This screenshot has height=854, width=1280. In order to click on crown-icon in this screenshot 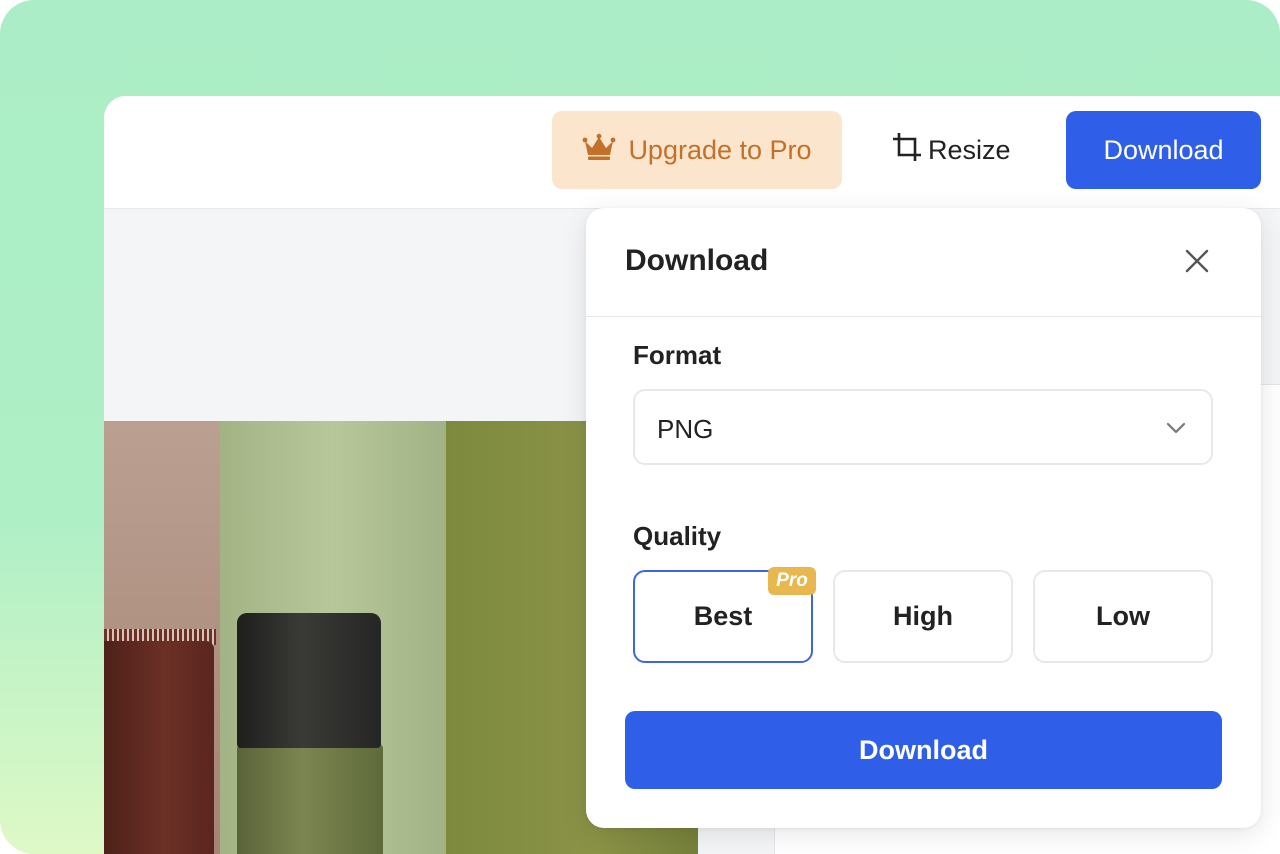, I will do `click(599, 150)`.